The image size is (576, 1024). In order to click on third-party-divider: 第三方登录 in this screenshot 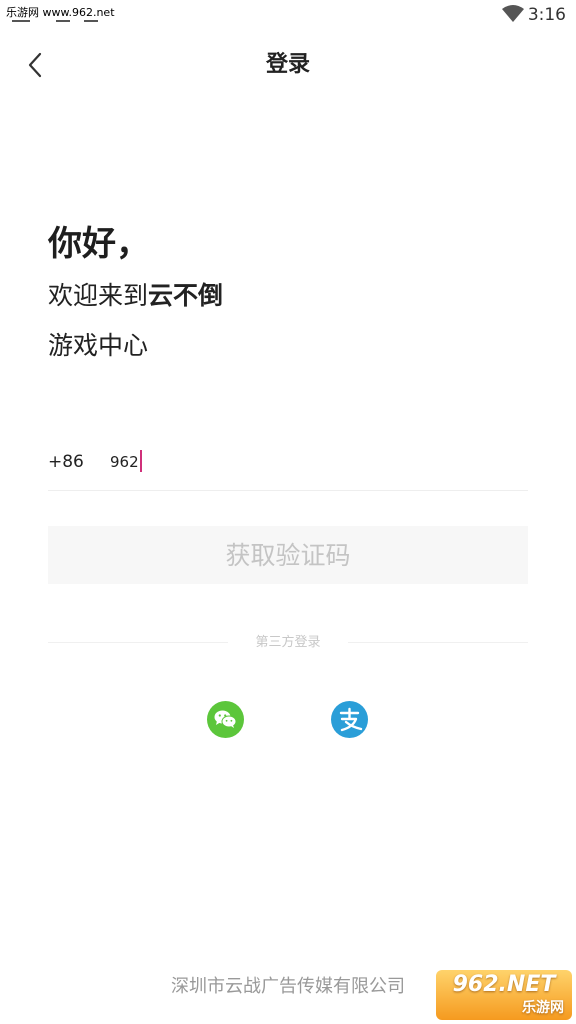, I will do `click(288, 643)`.